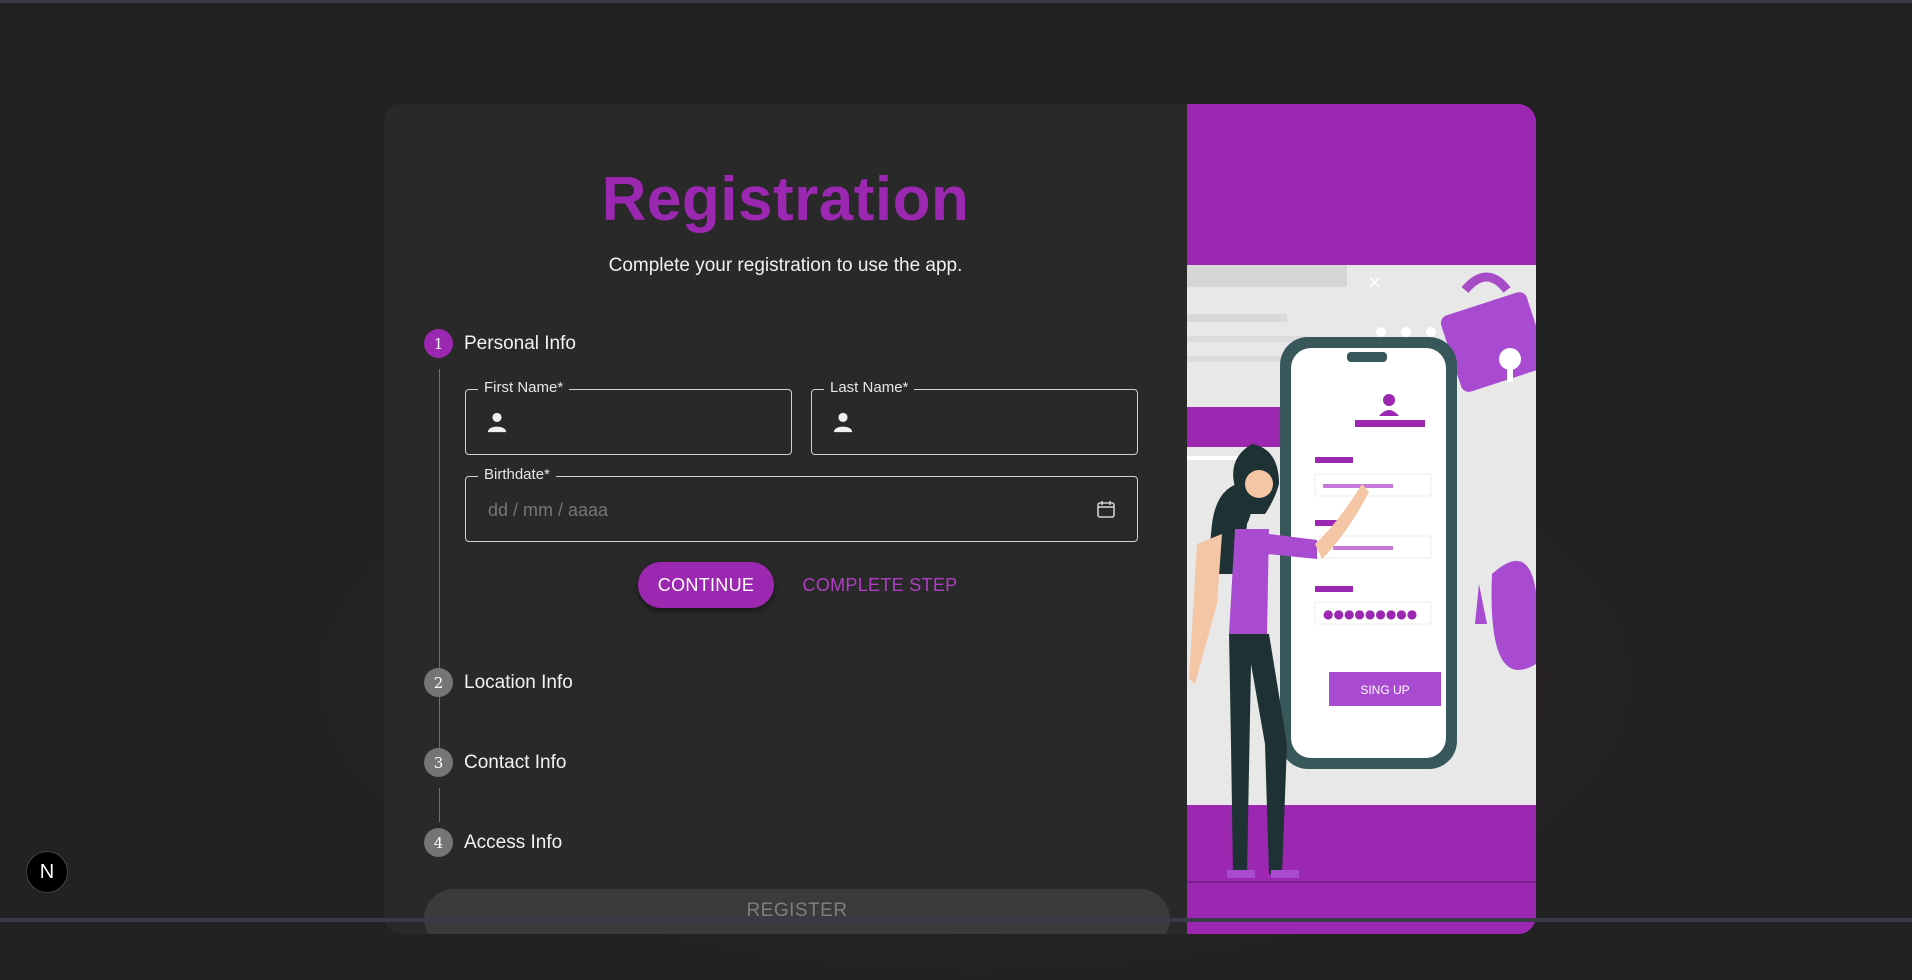  What do you see at coordinates (524, 387) in the screenshot?
I see `first-name-label: First Name*` at bounding box center [524, 387].